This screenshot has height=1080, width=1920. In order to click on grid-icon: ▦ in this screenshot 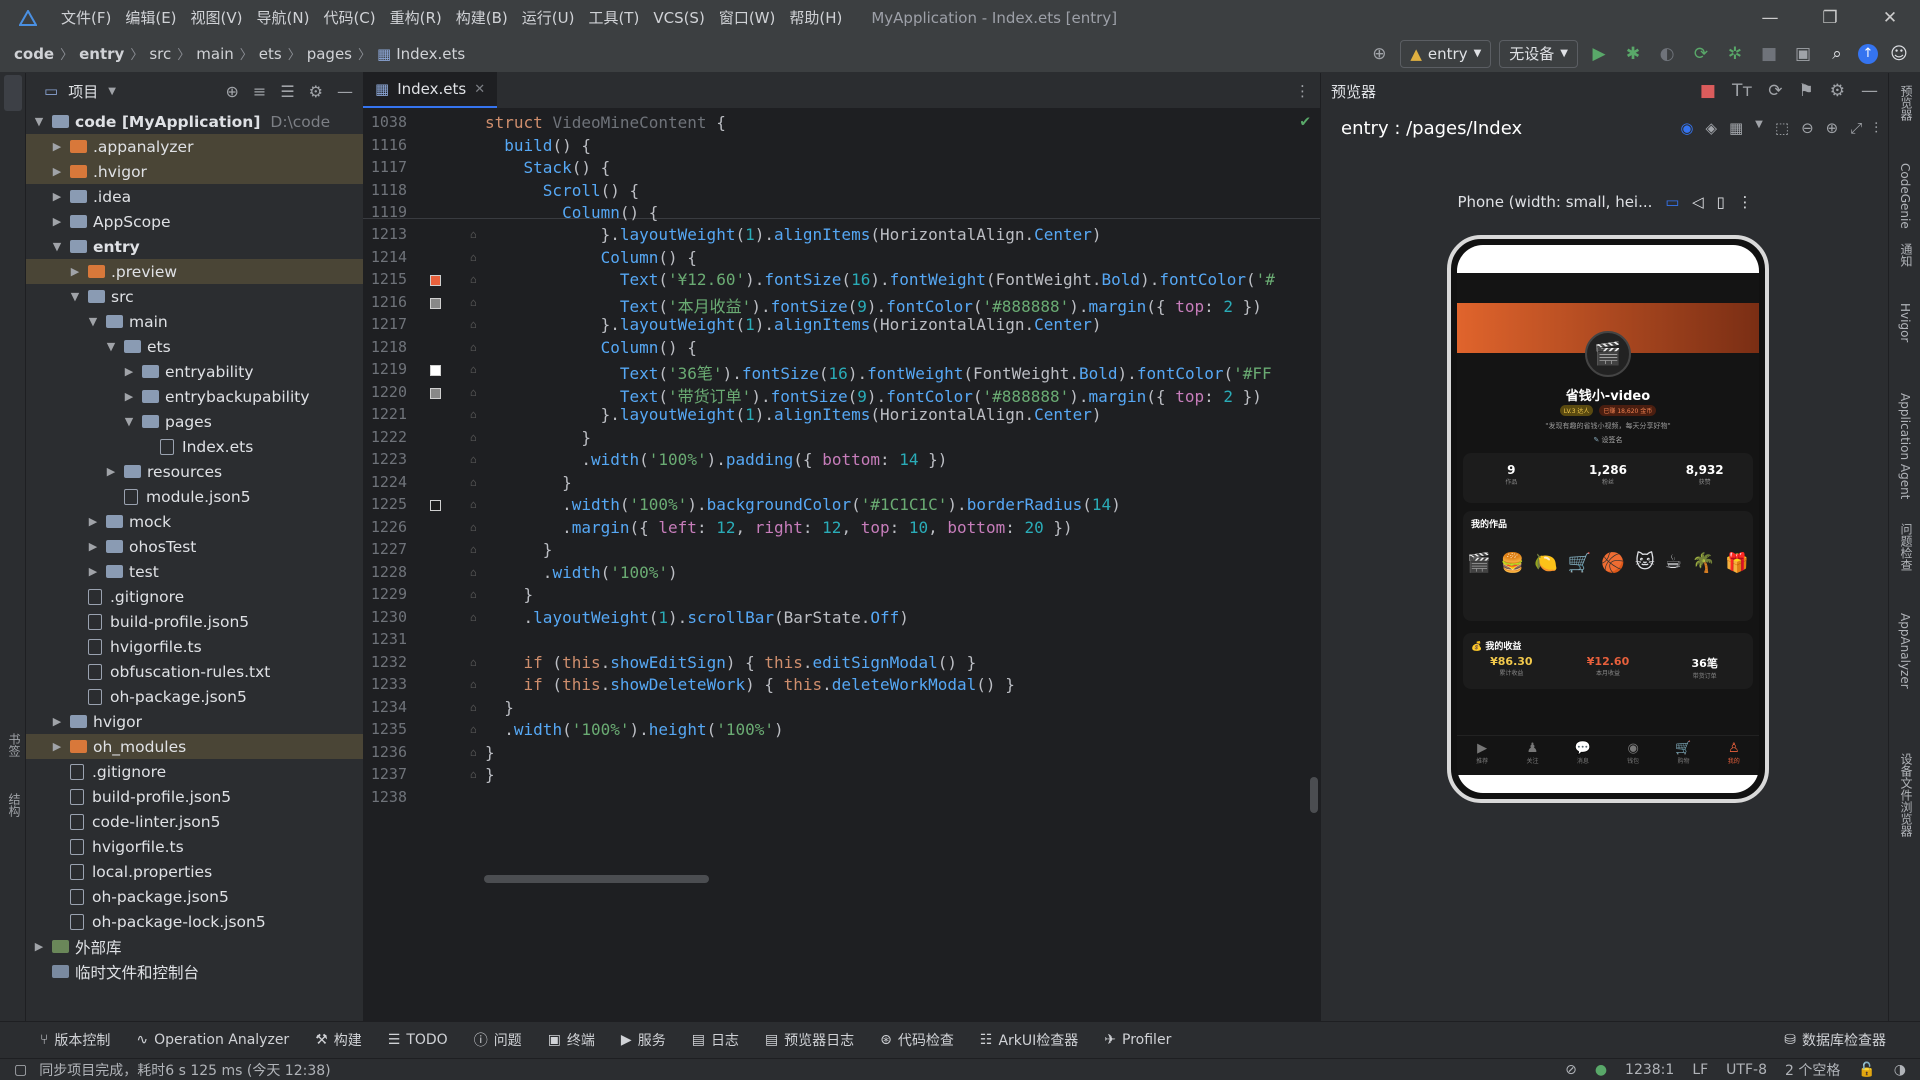, I will do `click(1736, 128)`.